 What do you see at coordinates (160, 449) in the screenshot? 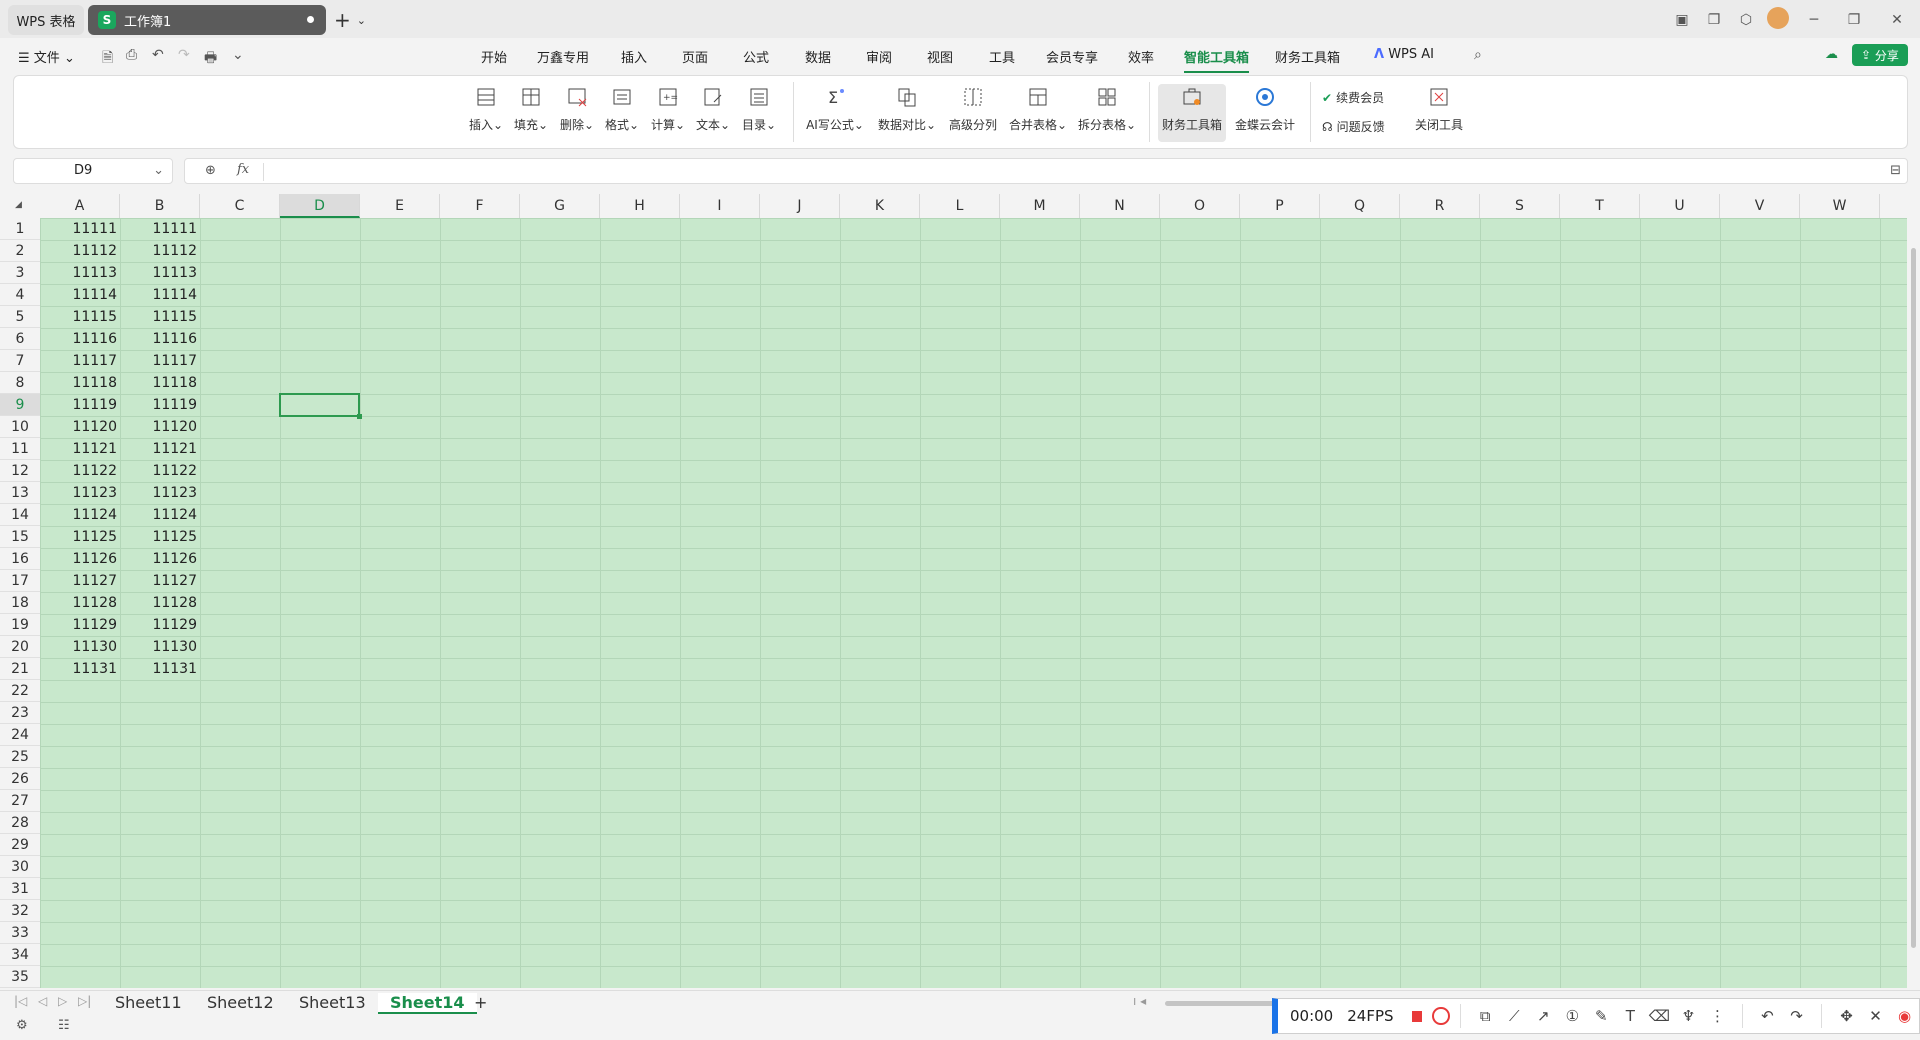
I see `cell-b11: 11121` at bounding box center [160, 449].